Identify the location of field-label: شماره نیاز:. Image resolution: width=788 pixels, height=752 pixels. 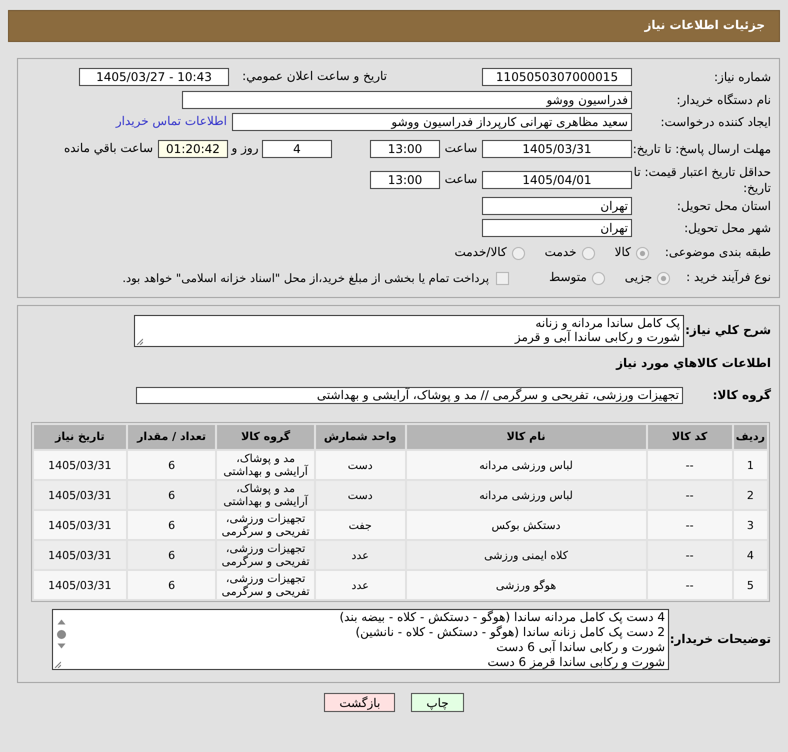
(742, 77).